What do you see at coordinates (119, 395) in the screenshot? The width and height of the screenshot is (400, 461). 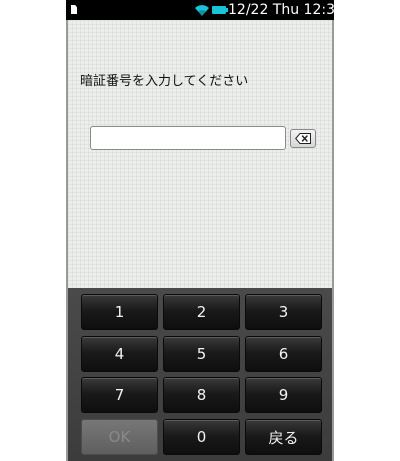 I see `key-7: 7` at bounding box center [119, 395].